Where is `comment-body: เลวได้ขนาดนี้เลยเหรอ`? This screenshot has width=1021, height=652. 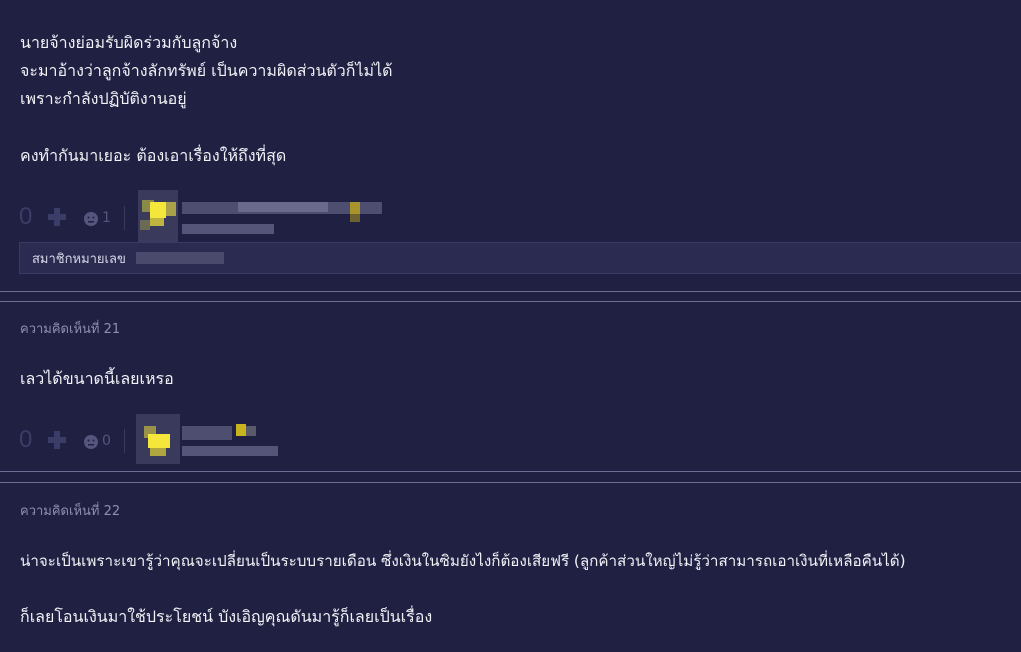 comment-body: เลวได้ขนาดนี้เลยเหรอ is located at coordinates (97, 378).